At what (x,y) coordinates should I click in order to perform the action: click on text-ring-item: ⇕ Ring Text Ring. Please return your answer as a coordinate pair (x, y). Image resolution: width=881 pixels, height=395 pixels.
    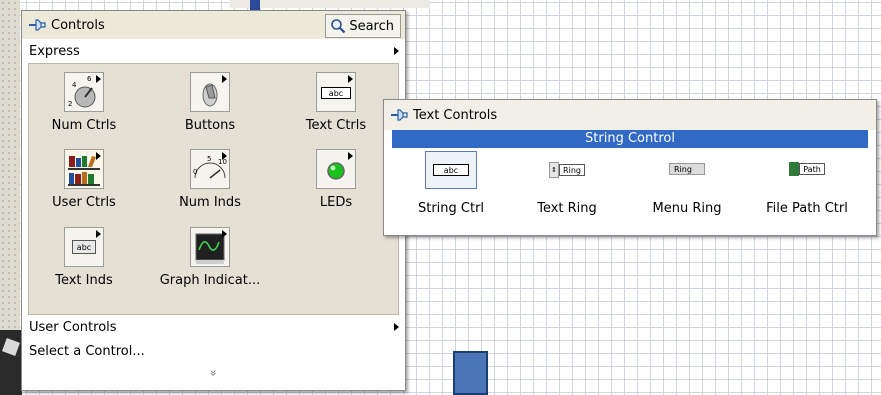
    Looking at the image, I should click on (567, 183).